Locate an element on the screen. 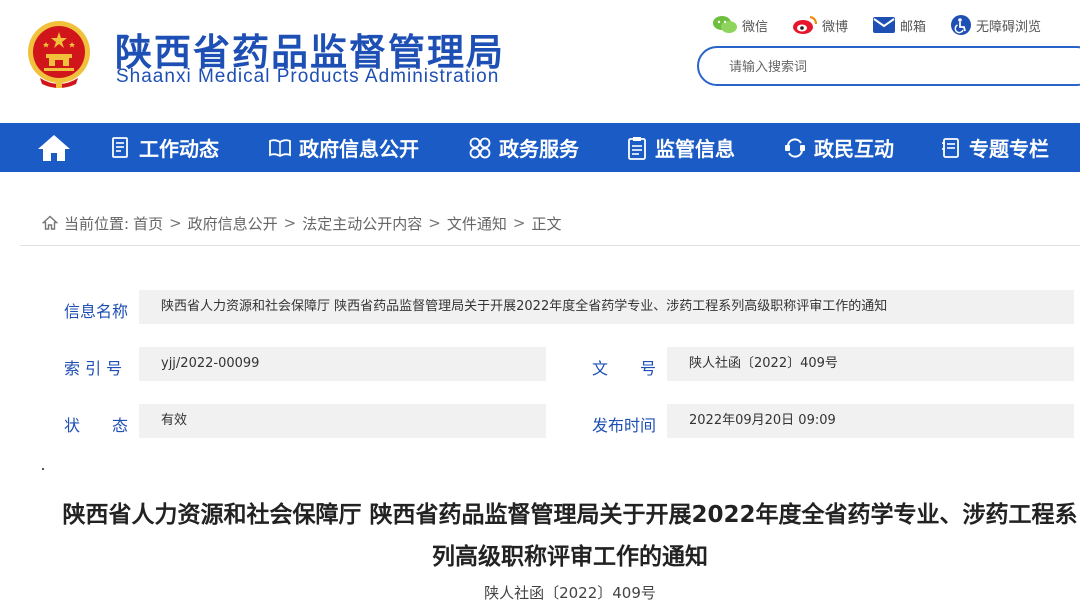  nav-item-special-topics: 专题专栏 is located at coordinates (995, 147).